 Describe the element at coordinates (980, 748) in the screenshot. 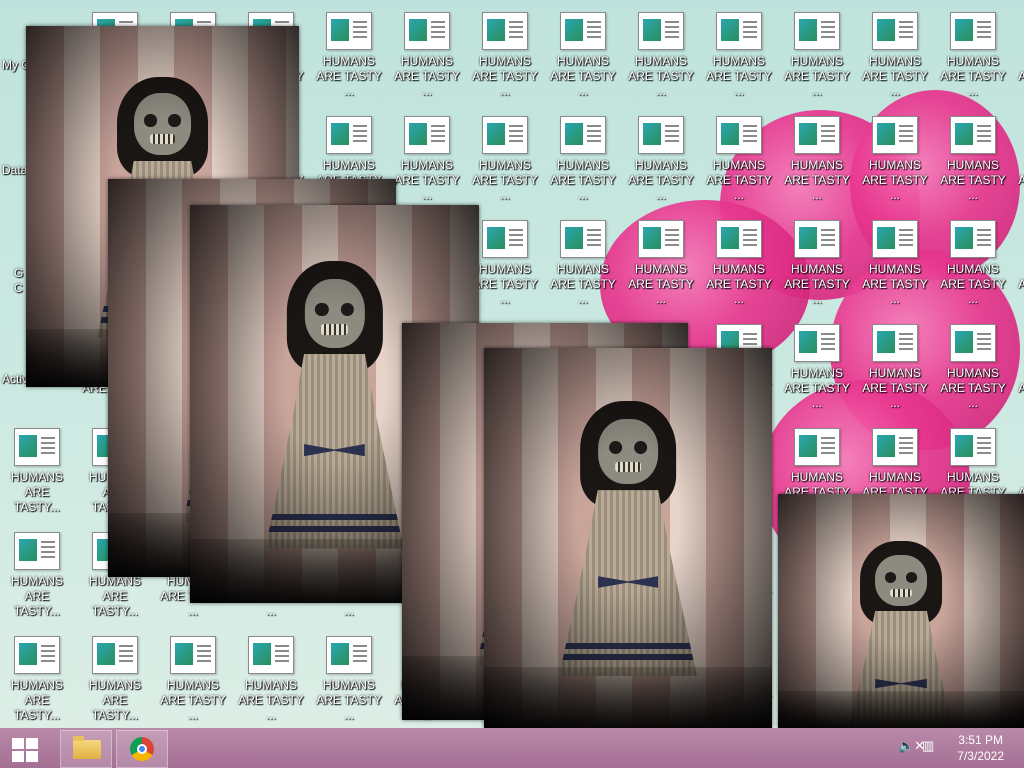

I see `clock: 3:51 PM 7/3/2022` at that location.